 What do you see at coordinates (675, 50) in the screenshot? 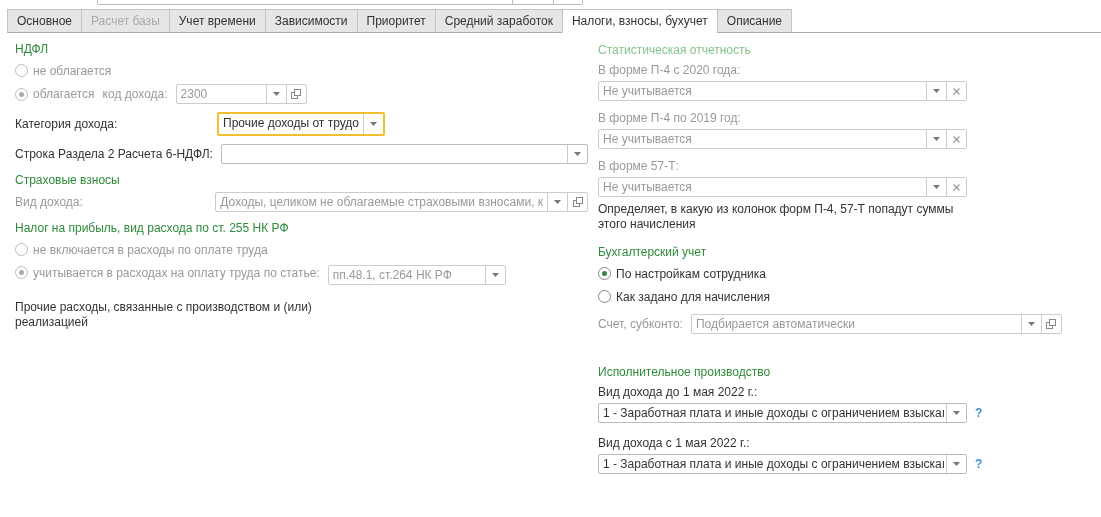
I see `section-title: Статистическая отчетность` at bounding box center [675, 50].